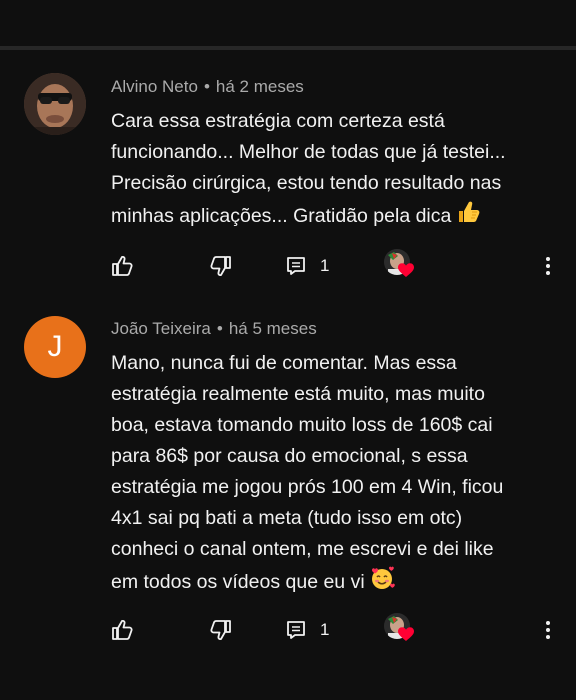  I want to click on avatar-letter: J, so click(55, 346).